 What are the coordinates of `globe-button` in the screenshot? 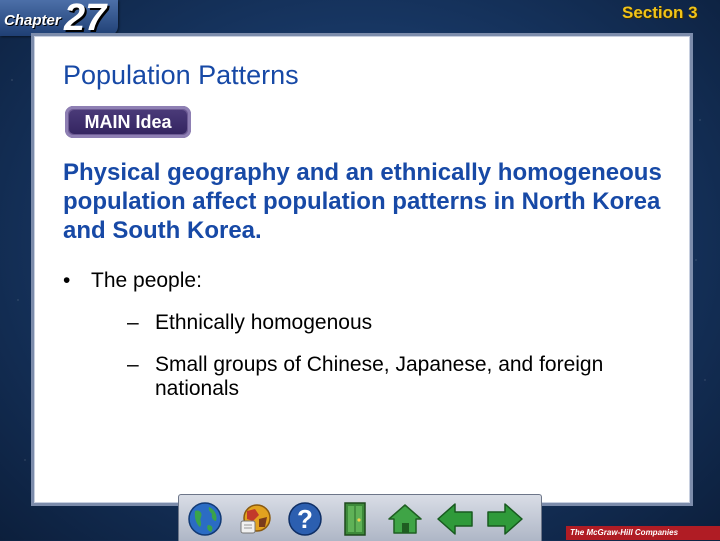 It's located at (205, 519).